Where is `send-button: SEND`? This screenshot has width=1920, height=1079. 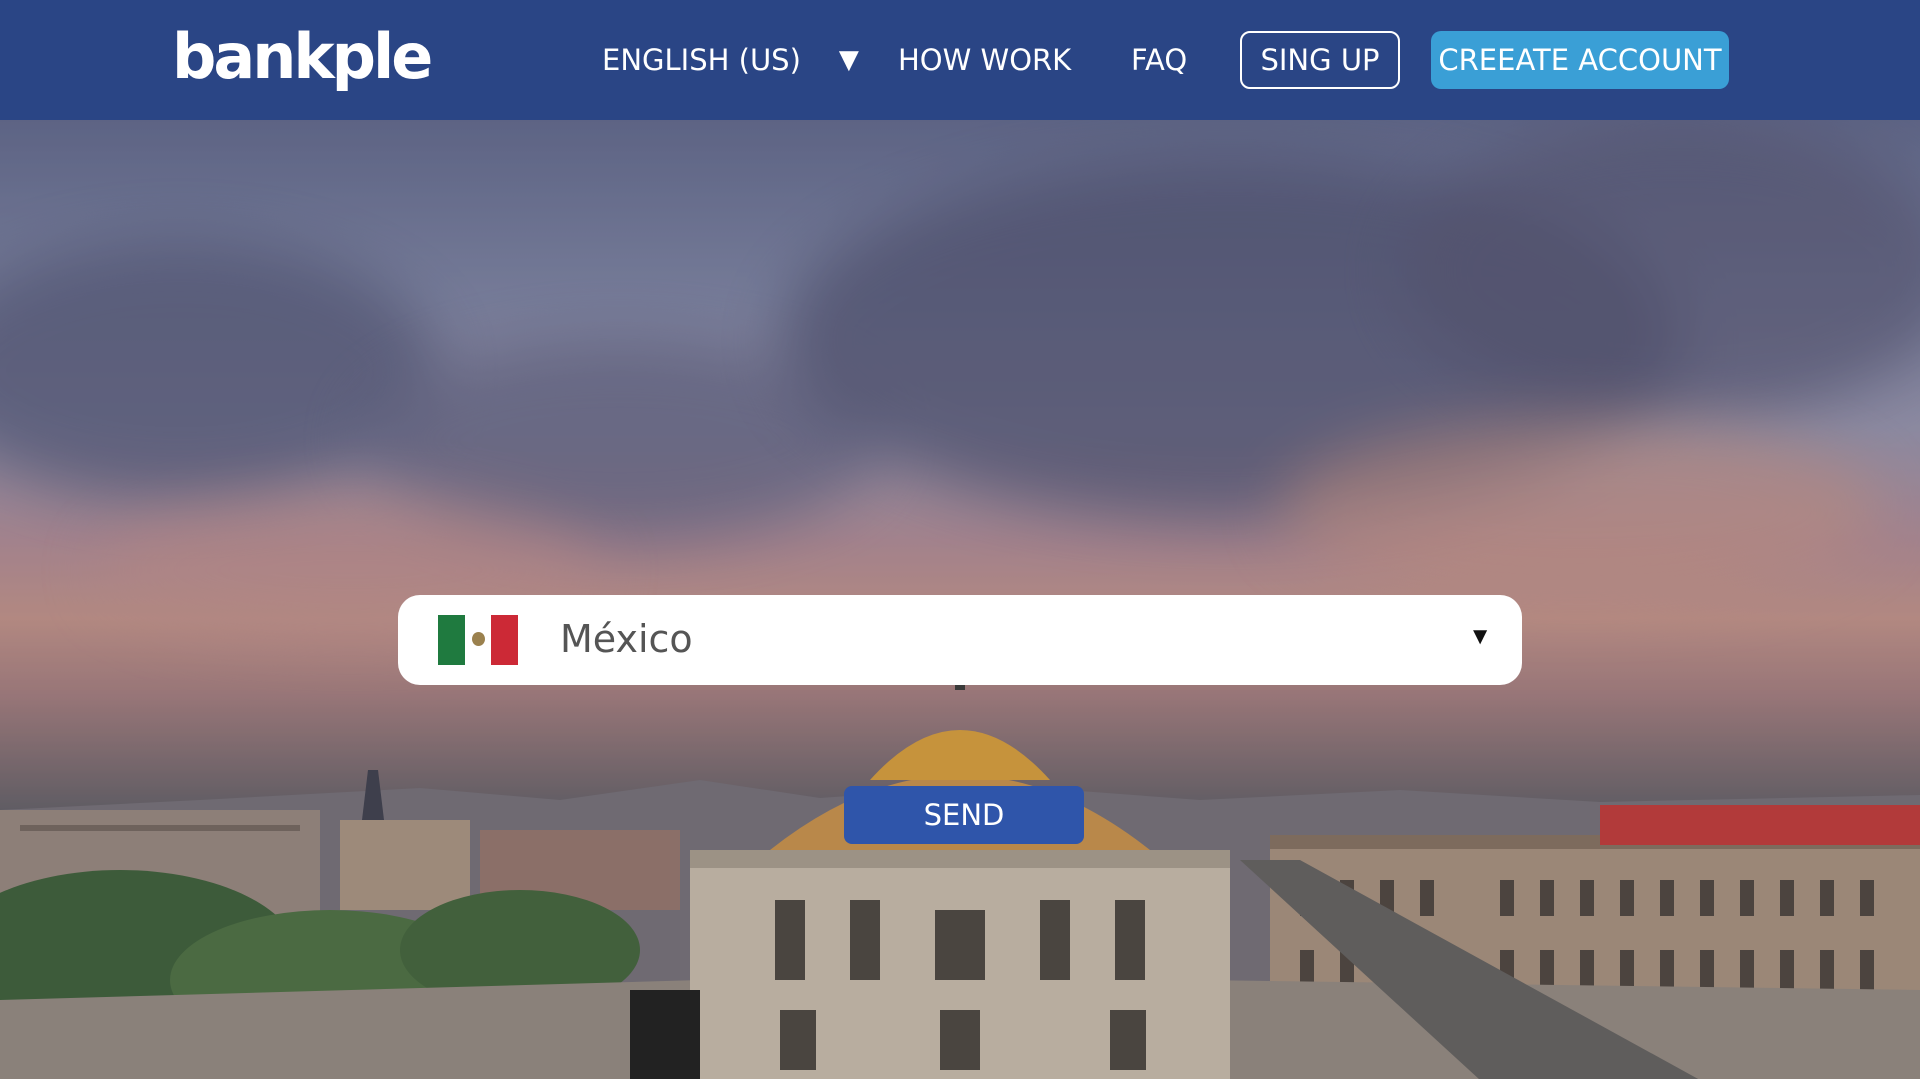 send-button: SEND is located at coordinates (964, 815).